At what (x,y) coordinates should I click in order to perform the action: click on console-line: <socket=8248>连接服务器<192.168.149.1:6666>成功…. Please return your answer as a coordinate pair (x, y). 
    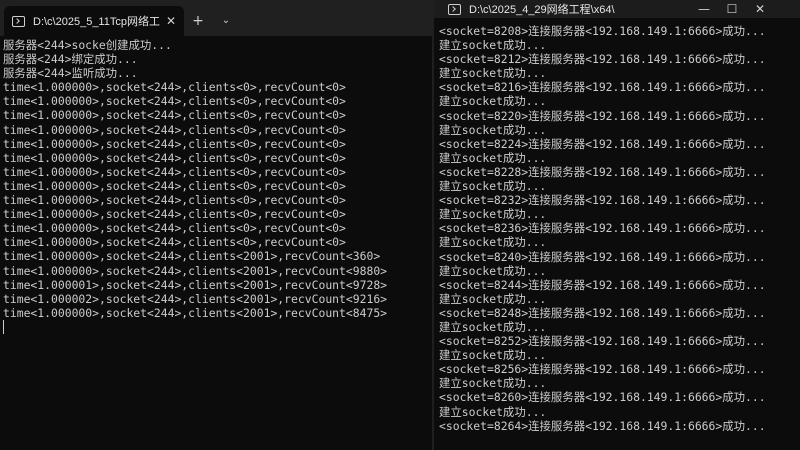
    Looking at the image, I should click on (602, 312).